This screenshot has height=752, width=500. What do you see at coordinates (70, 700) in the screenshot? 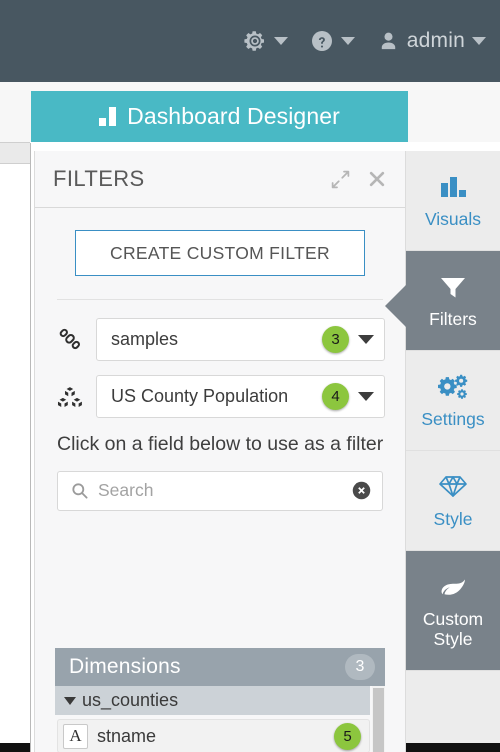
I see `caret-down-icon` at bounding box center [70, 700].